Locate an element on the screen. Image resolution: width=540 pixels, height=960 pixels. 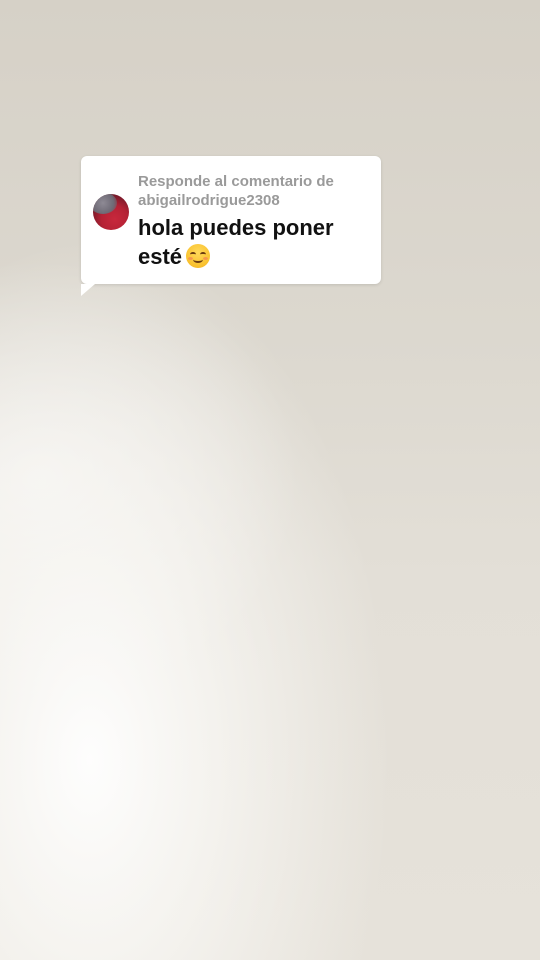
bubble-tail is located at coordinates (88, 290).